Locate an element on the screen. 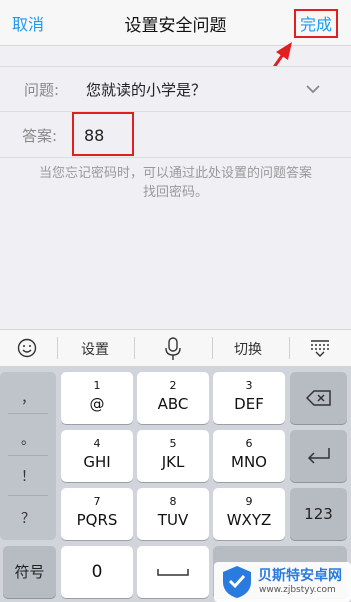 The height and width of the screenshot is (602, 351). ime-settings-button: 设置 is located at coordinates (95, 349).